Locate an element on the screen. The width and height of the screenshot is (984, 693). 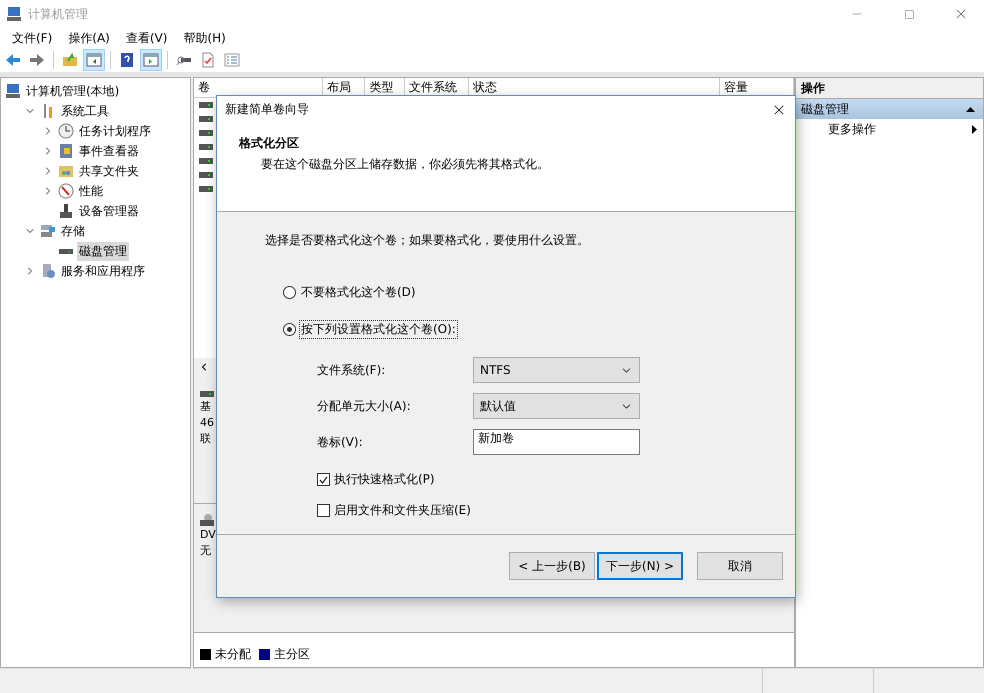
dialog-button: 下一步(N) > is located at coordinates (640, 566).